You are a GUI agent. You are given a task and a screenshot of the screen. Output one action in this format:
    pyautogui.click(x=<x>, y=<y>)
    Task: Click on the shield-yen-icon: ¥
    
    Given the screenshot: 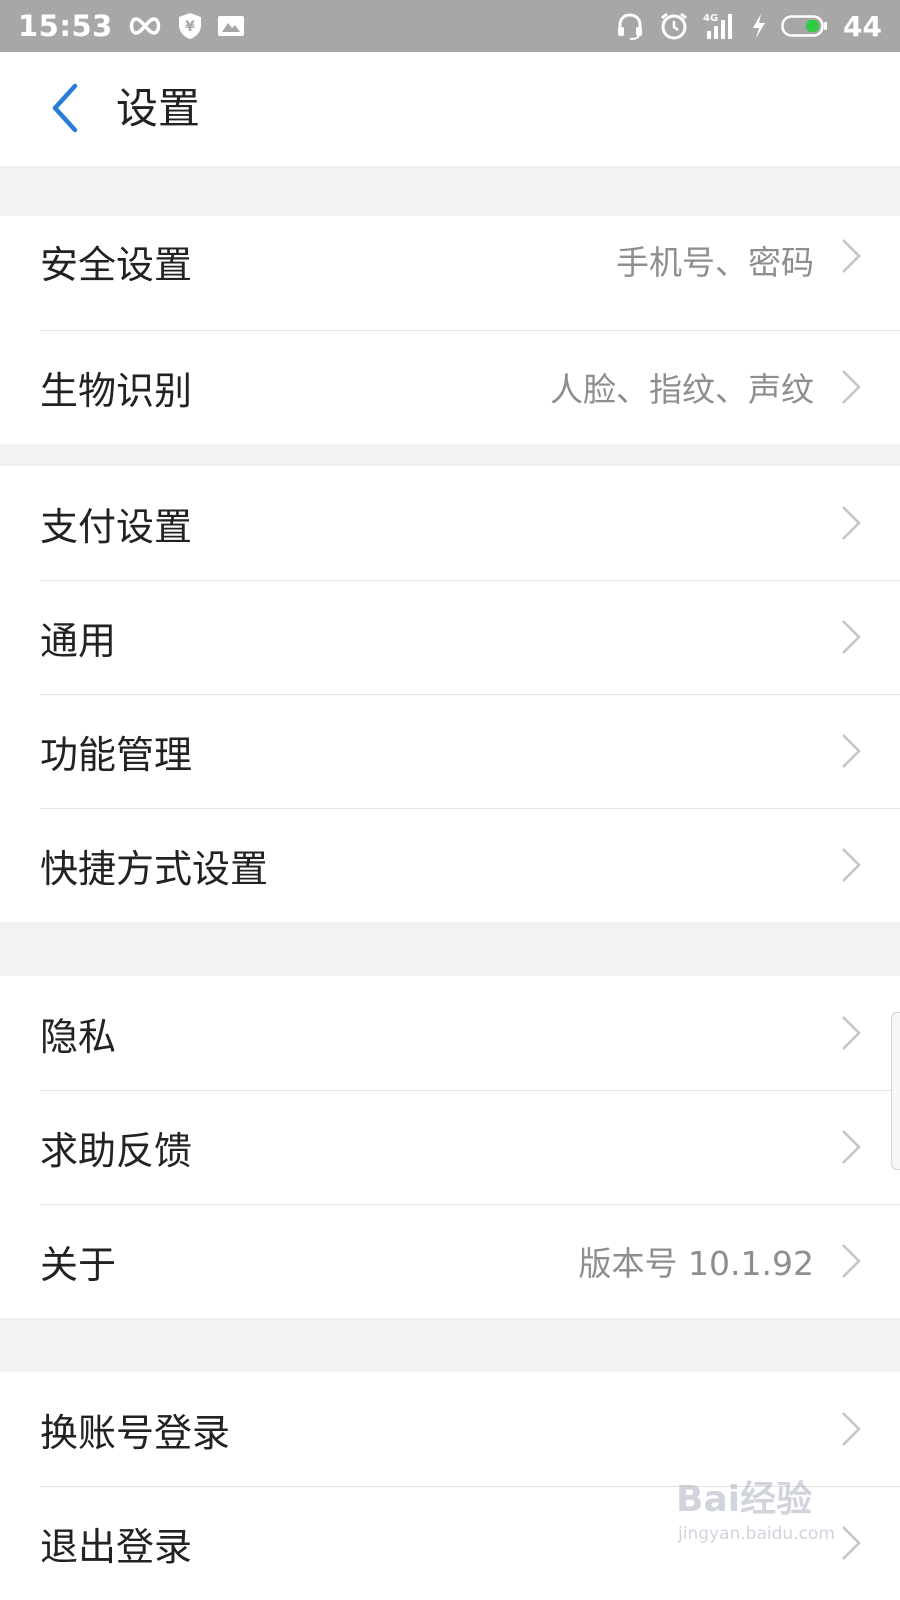 What is the action you would take?
    pyautogui.click(x=190, y=26)
    